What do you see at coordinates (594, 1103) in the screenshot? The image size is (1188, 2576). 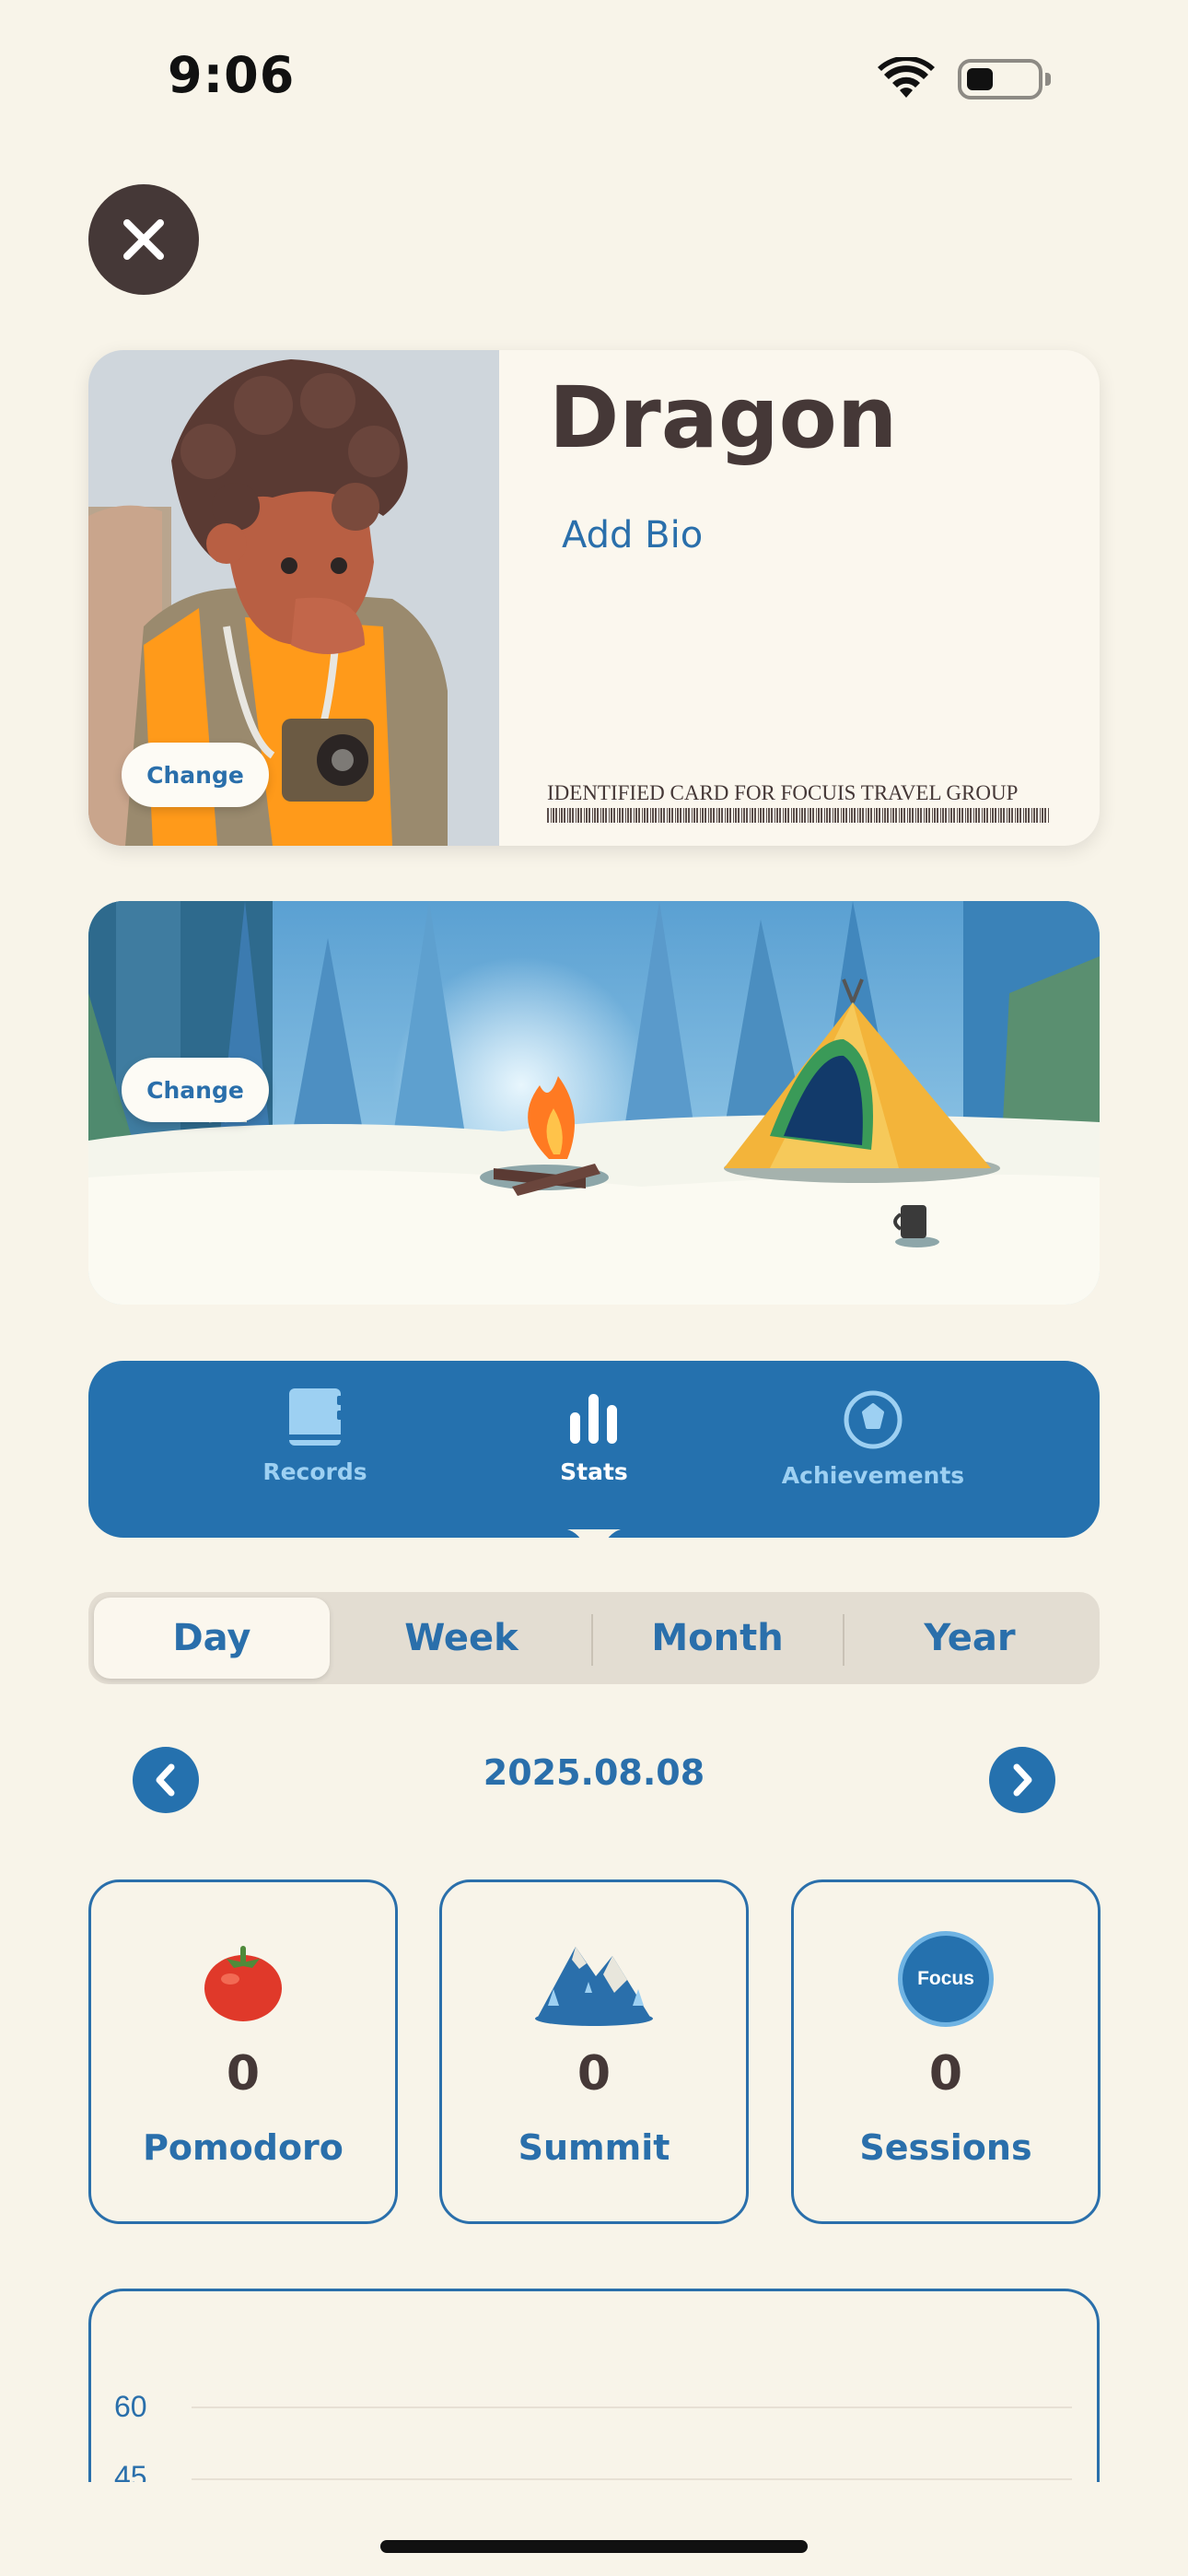 I see `scene-image: Change` at bounding box center [594, 1103].